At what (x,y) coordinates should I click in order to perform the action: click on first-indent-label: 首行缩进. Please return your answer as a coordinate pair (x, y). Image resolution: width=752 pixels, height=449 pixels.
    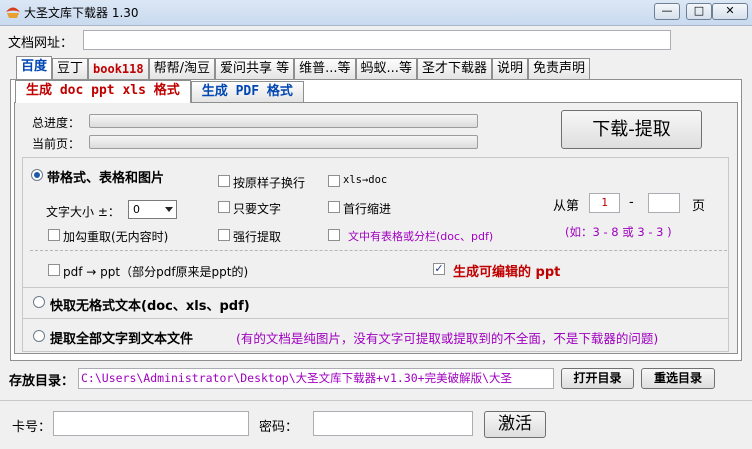
    Looking at the image, I should click on (367, 209).